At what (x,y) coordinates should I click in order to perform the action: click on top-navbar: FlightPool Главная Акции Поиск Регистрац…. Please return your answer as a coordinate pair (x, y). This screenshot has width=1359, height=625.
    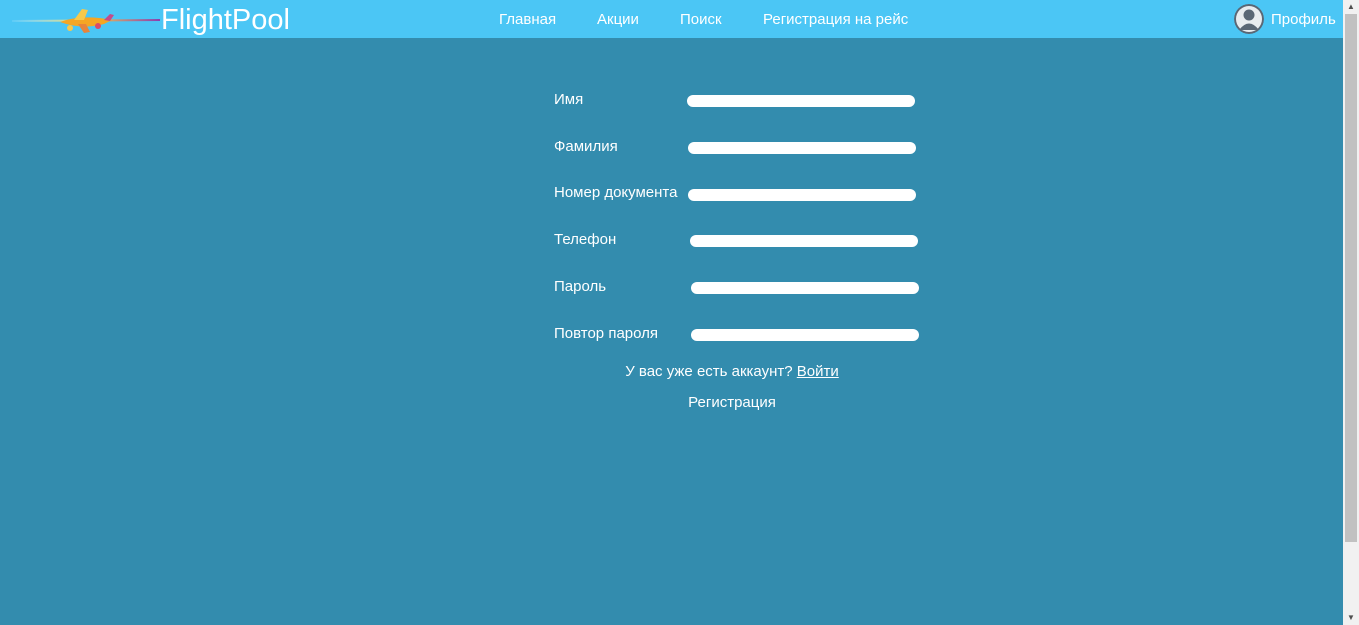
    Looking at the image, I should click on (671, 19).